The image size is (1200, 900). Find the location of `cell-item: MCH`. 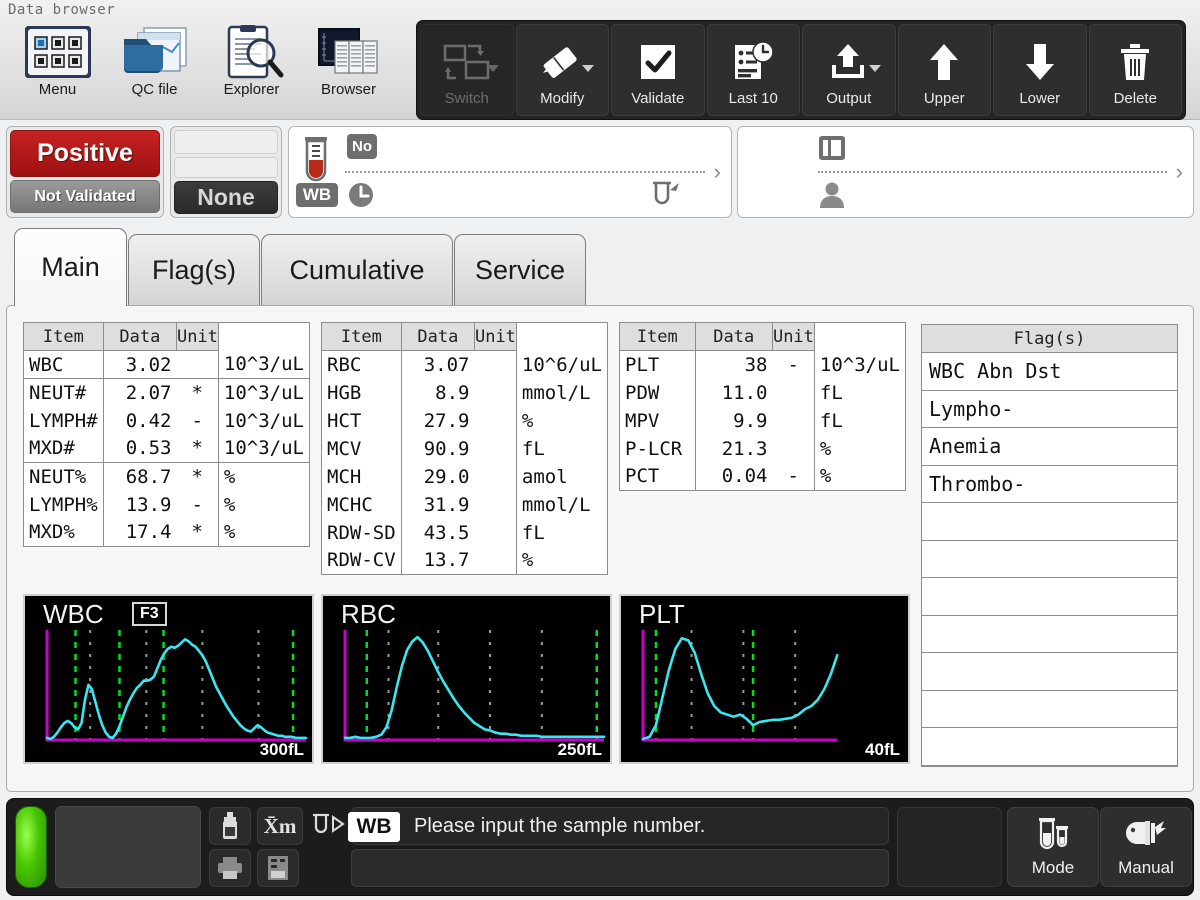

cell-item: MCH is located at coordinates (361, 476).